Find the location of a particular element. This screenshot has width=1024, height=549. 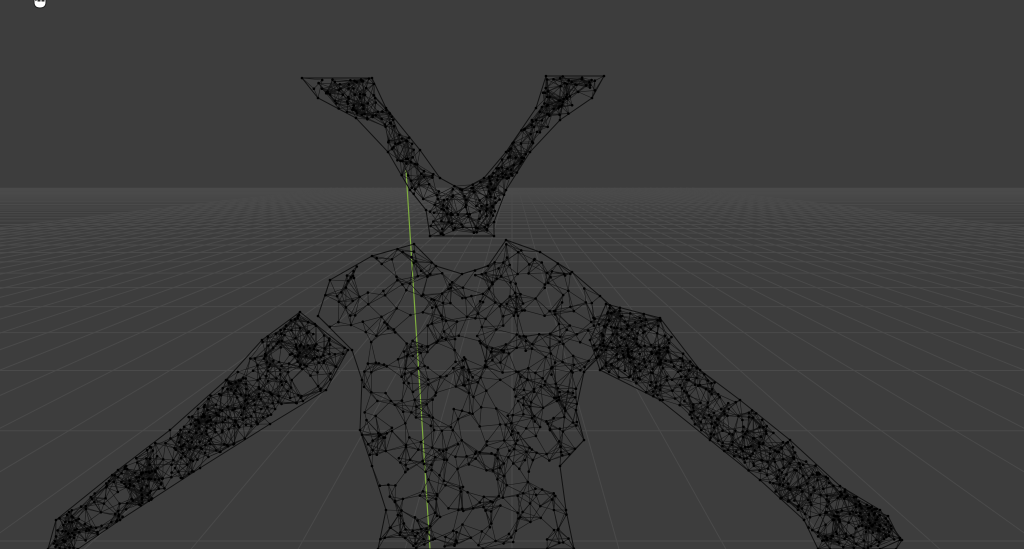

hand-cursor-icon is located at coordinates (40, 5).